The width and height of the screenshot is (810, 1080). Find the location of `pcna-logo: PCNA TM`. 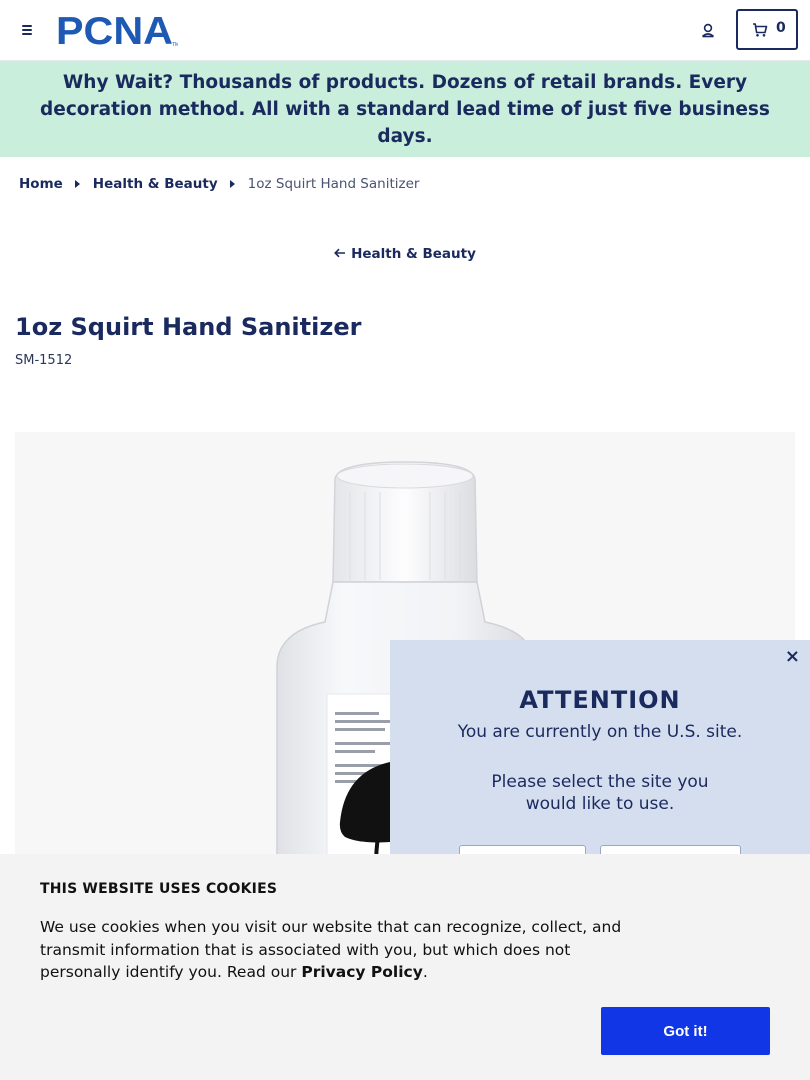

pcna-logo: PCNA TM is located at coordinates (117, 30).